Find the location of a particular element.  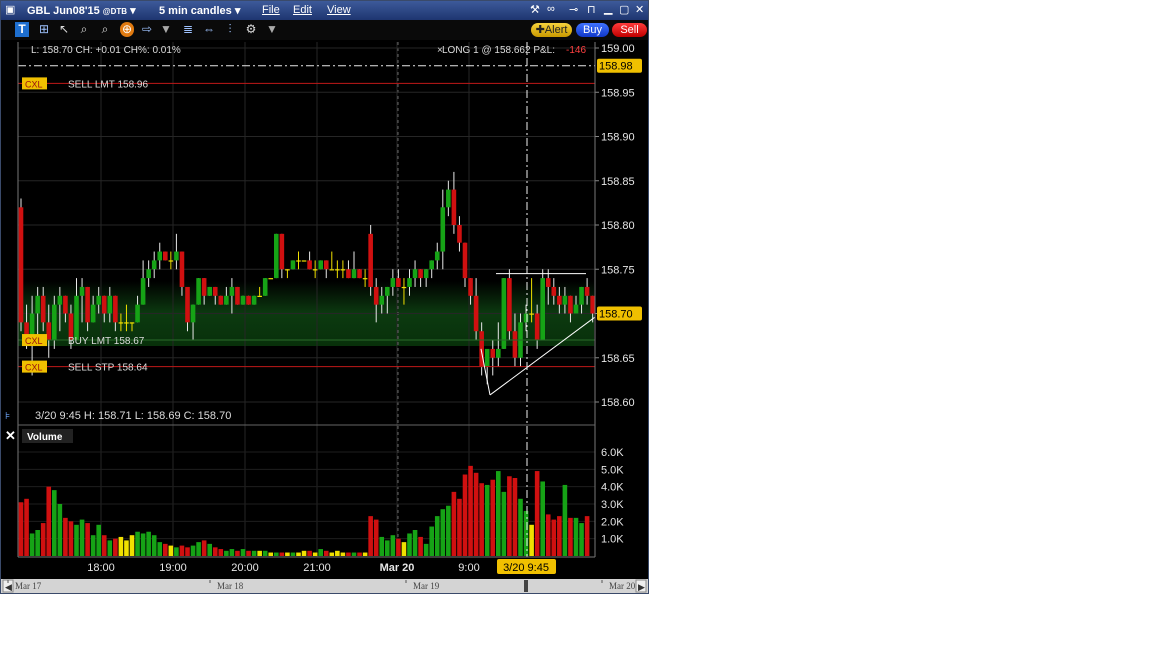

volume-tick-label: 1.0K is located at coordinates (612, 540).